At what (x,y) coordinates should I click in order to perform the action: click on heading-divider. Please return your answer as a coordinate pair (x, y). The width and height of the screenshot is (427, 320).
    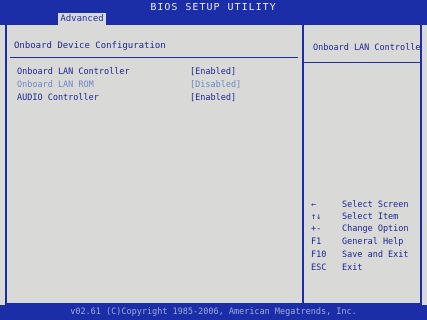
    Looking at the image, I should click on (154, 57).